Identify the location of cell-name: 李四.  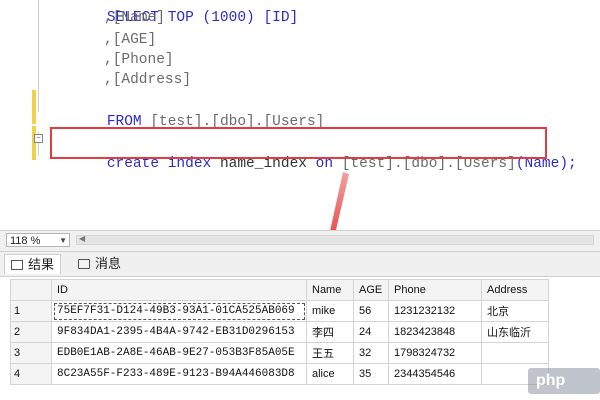
(330, 332).